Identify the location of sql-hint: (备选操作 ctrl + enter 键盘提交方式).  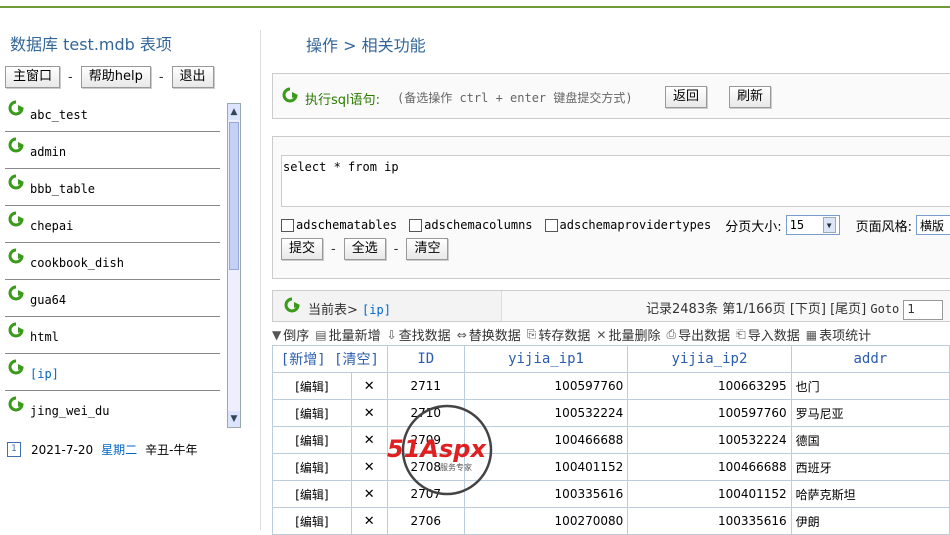
(515, 98).